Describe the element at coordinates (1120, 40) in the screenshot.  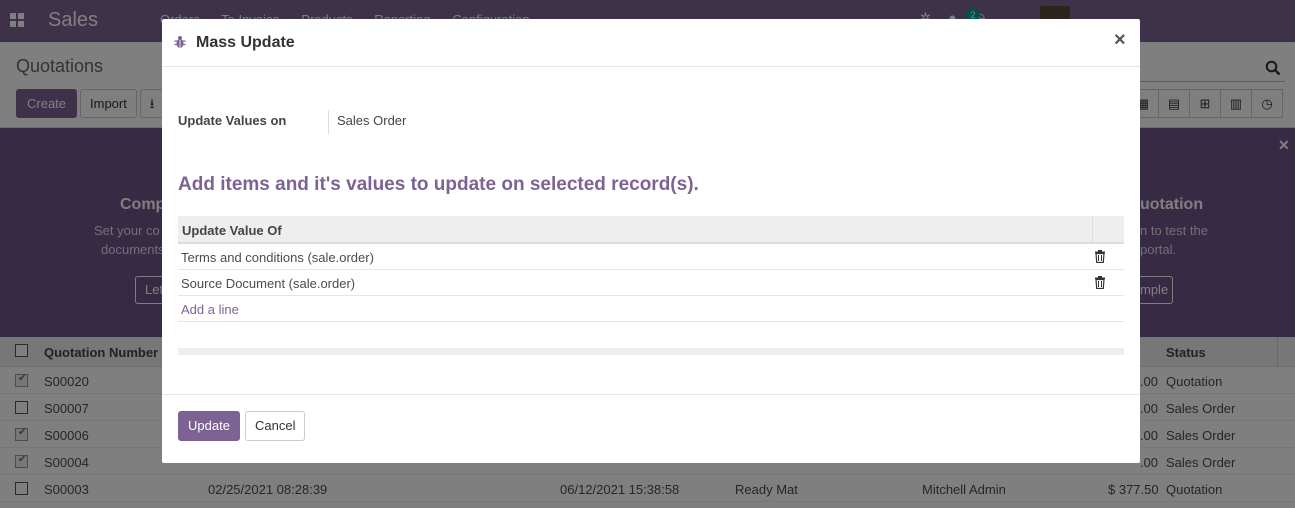
I see `close-icon: ×` at that location.